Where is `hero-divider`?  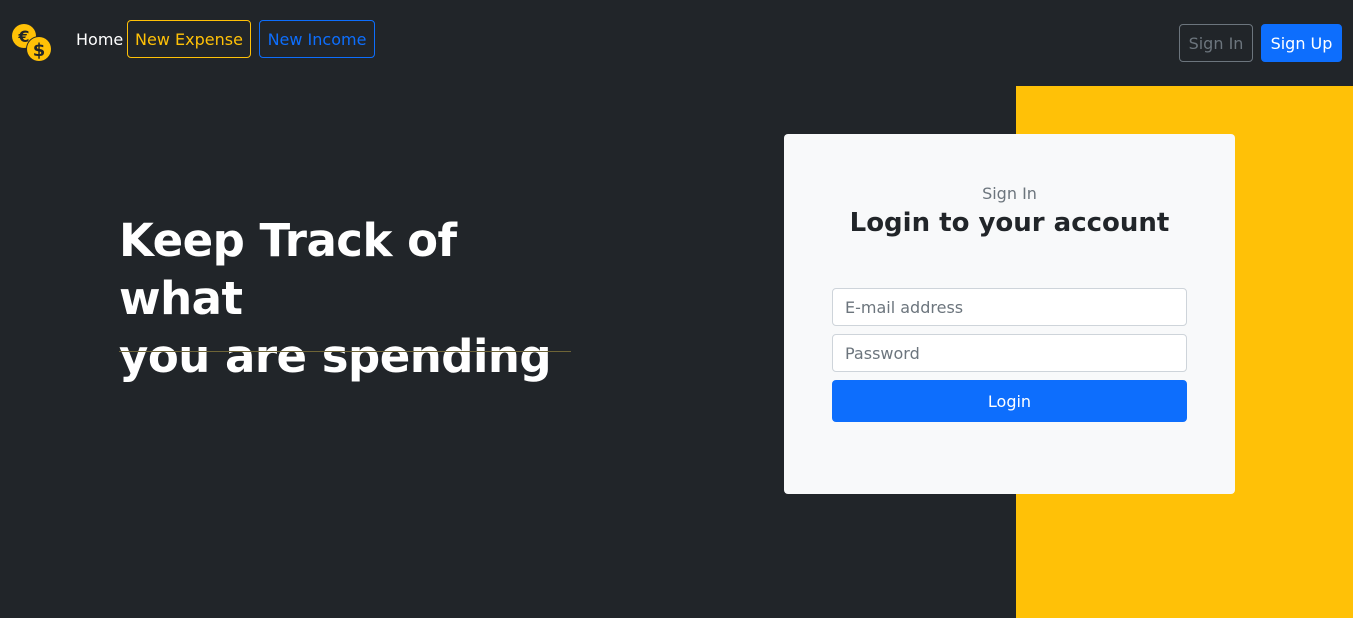
hero-divider is located at coordinates (345, 351).